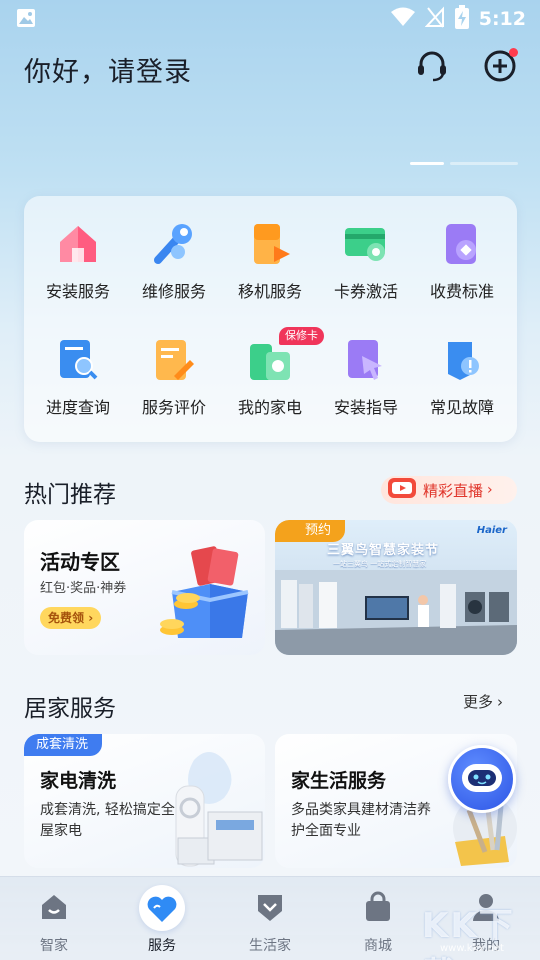 The height and width of the screenshot is (960, 540). Describe the element at coordinates (26, 20) in the screenshot. I see `photo-notification-icon` at that location.